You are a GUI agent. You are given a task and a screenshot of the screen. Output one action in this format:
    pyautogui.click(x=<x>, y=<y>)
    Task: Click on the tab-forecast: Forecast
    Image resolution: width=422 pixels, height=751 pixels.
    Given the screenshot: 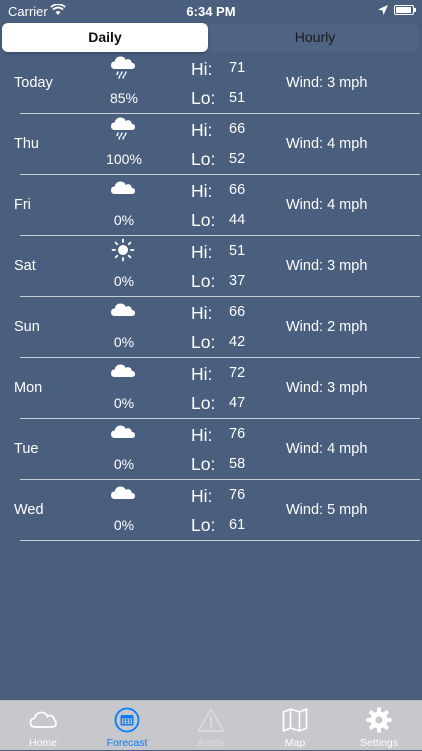 What is the action you would take?
    pyautogui.click(x=127, y=726)
    